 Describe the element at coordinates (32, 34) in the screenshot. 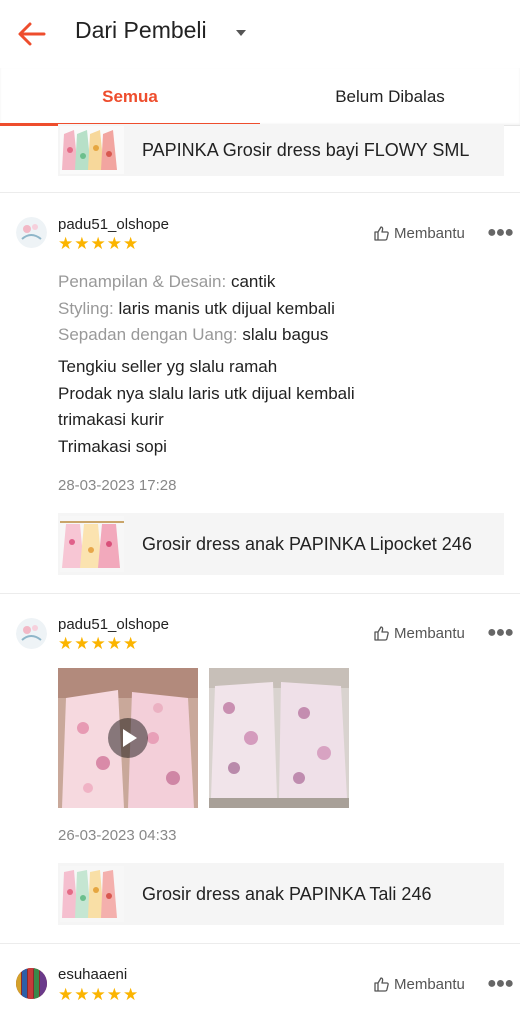

I see `back-arrow-icon` at that location.